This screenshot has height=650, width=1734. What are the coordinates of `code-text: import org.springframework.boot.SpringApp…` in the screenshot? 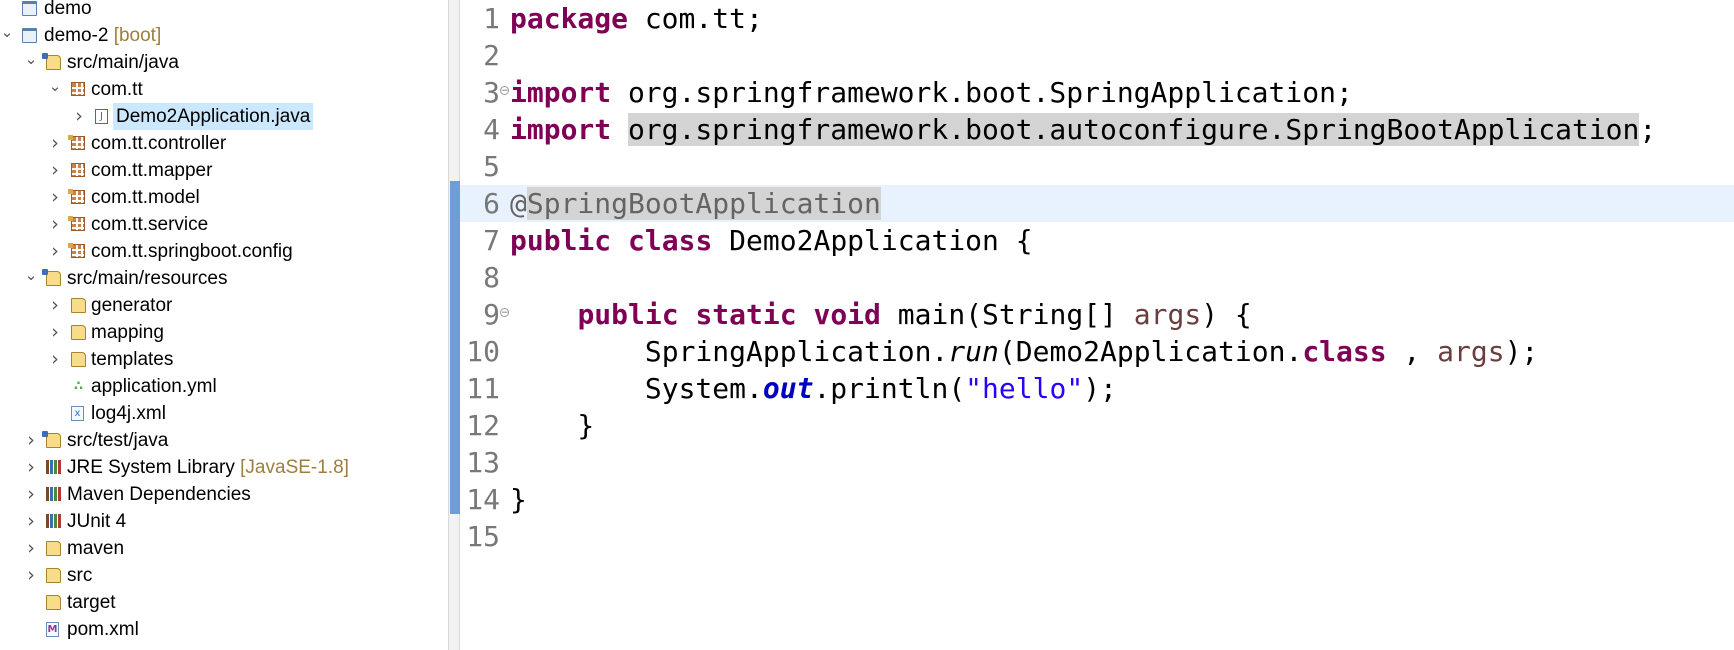 It's located at (931, 92).